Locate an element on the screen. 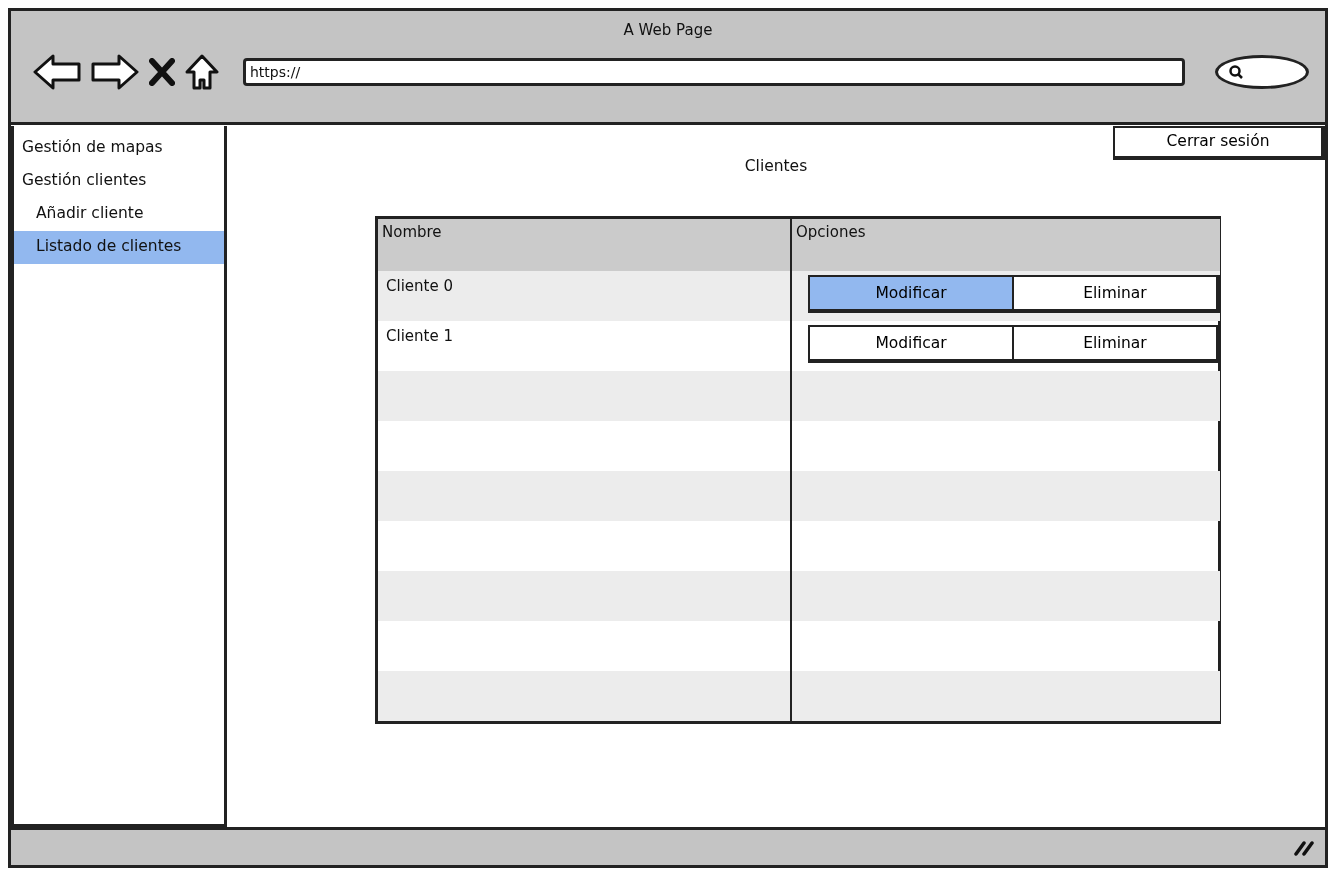 This screenshot has height=870, width=1330. table-cell-text: Cliente 1 is located at coordinates (419, 337).